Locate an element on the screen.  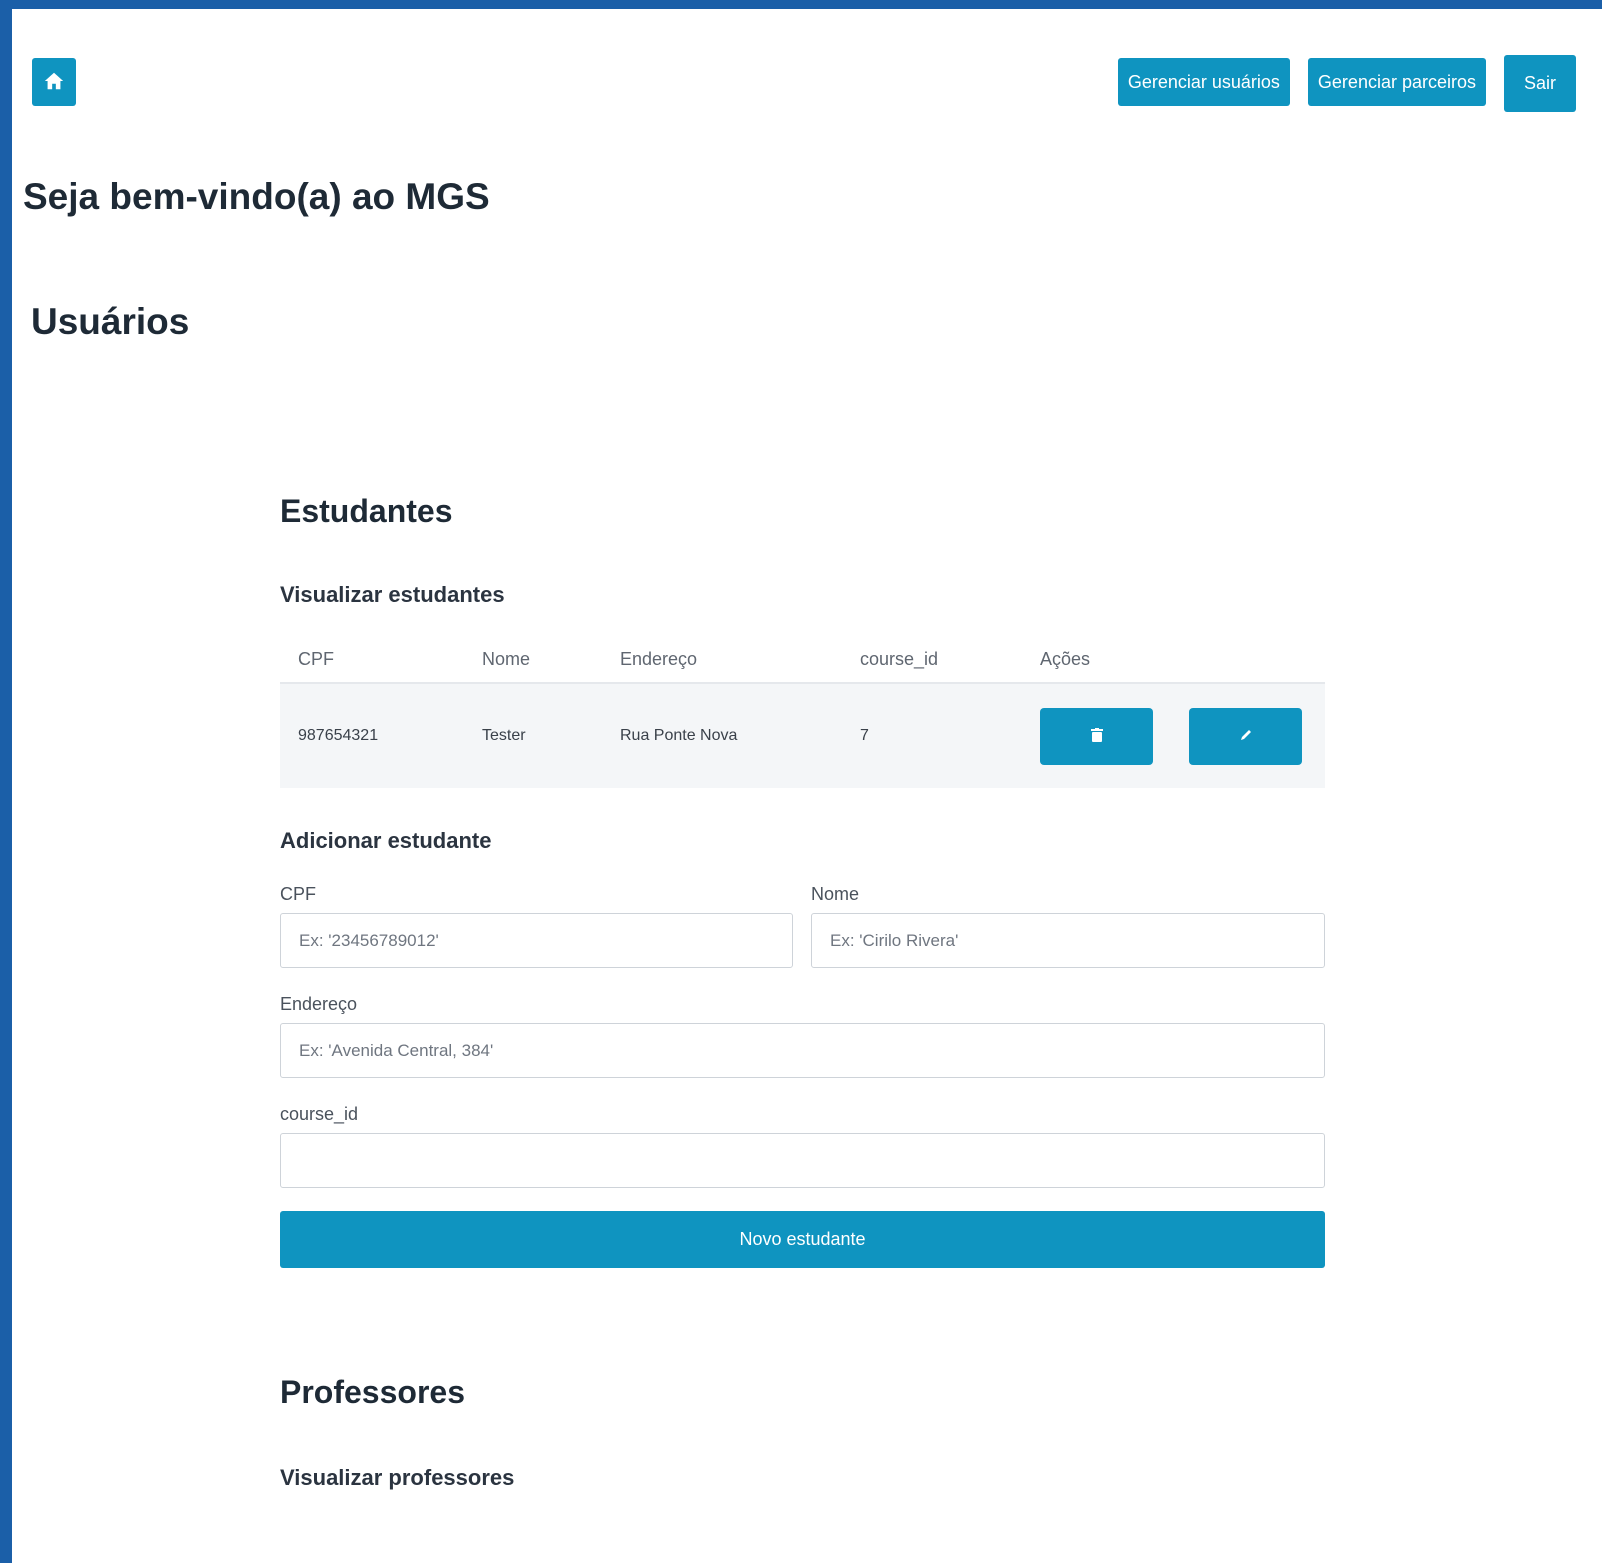
trash-icon is located at coordinates (1096, 736).